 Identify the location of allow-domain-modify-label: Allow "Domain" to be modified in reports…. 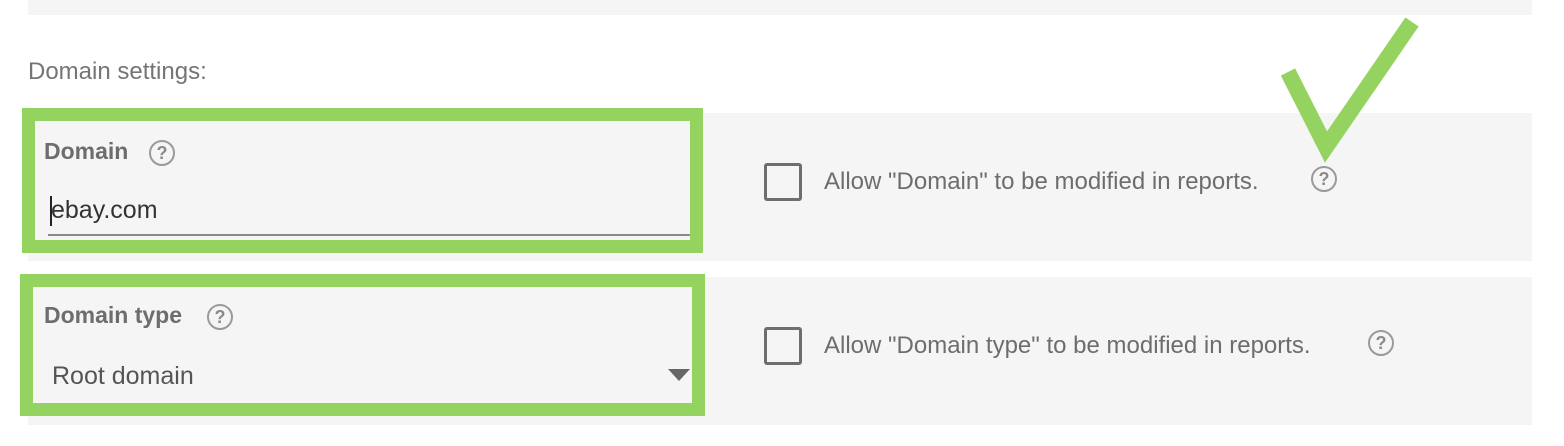
(1041, 181).